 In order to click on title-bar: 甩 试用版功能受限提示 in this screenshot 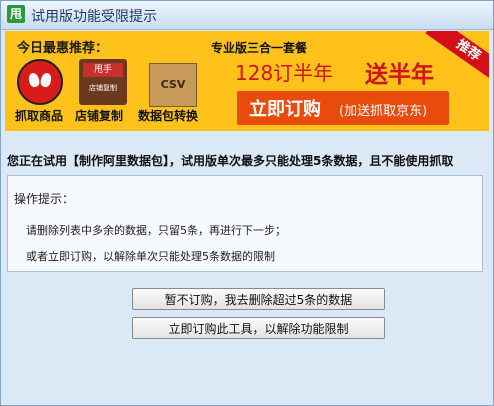, I will do `click(247, 15)`.